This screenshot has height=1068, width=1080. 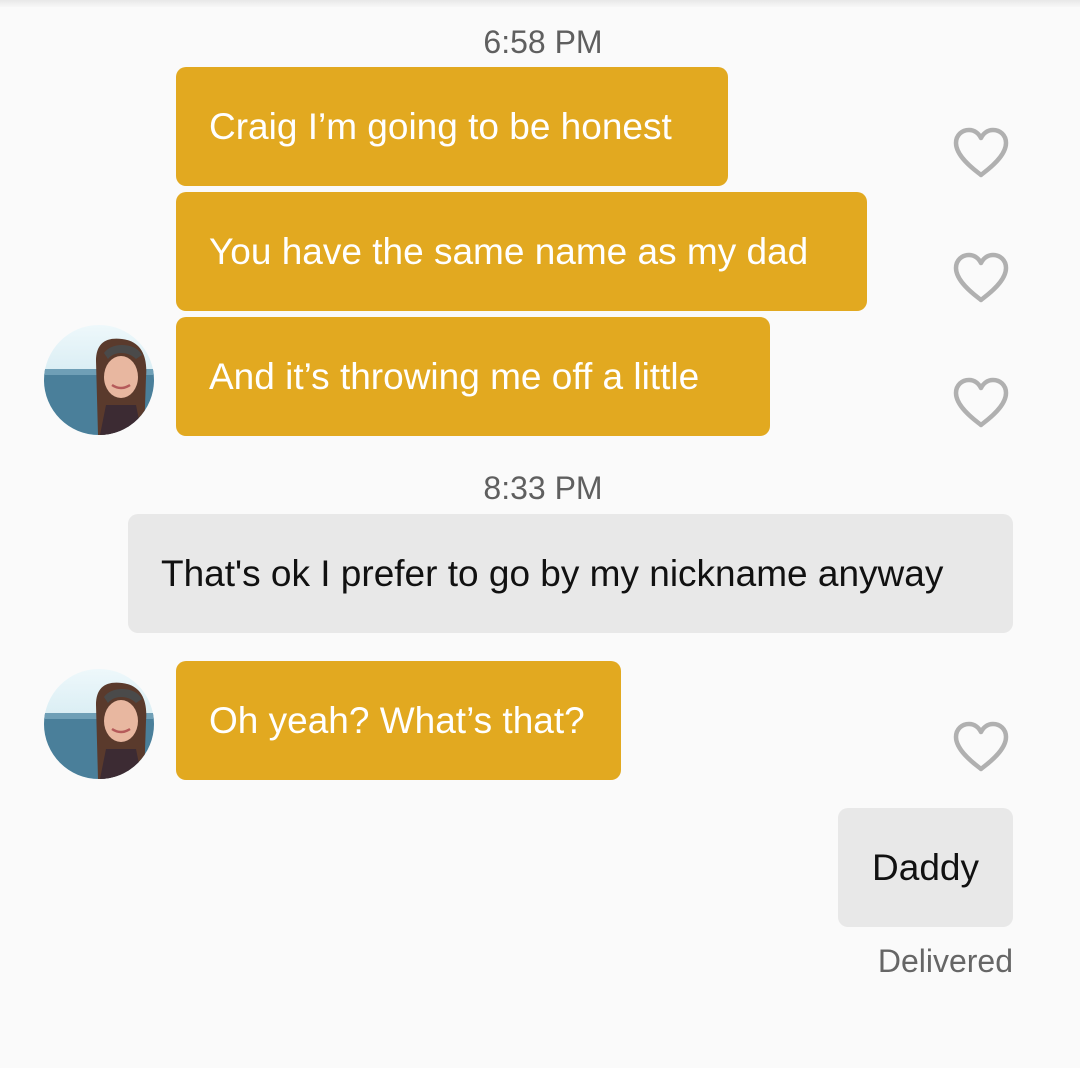 What do you see at coordinates (540, 3) in the screenshot?
I see `top-divider` at bounding box center [540, 3].